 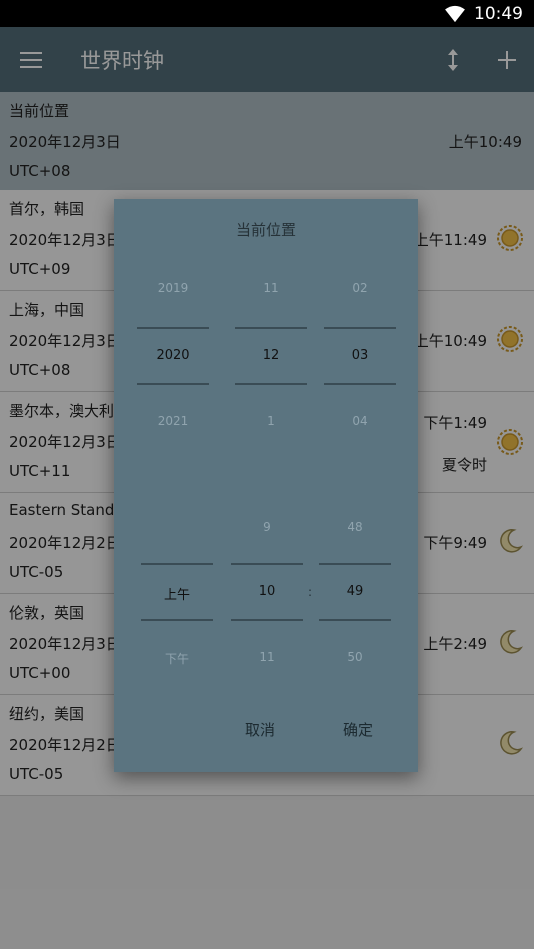 I want to click on minute-selected: 49, so click(x=355, y=591).